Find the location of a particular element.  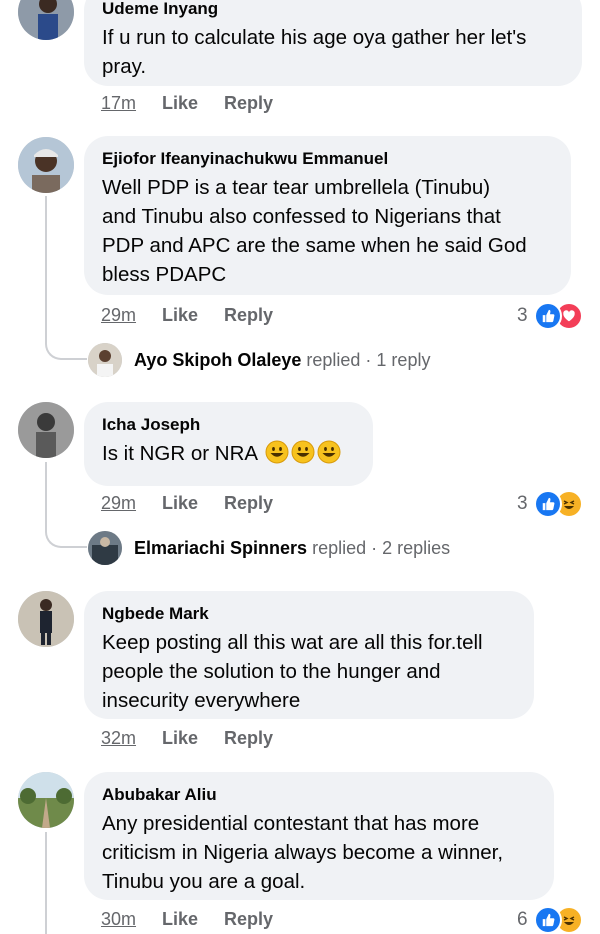

comment-timestamp: 17m is located at coordinates (118, 103).